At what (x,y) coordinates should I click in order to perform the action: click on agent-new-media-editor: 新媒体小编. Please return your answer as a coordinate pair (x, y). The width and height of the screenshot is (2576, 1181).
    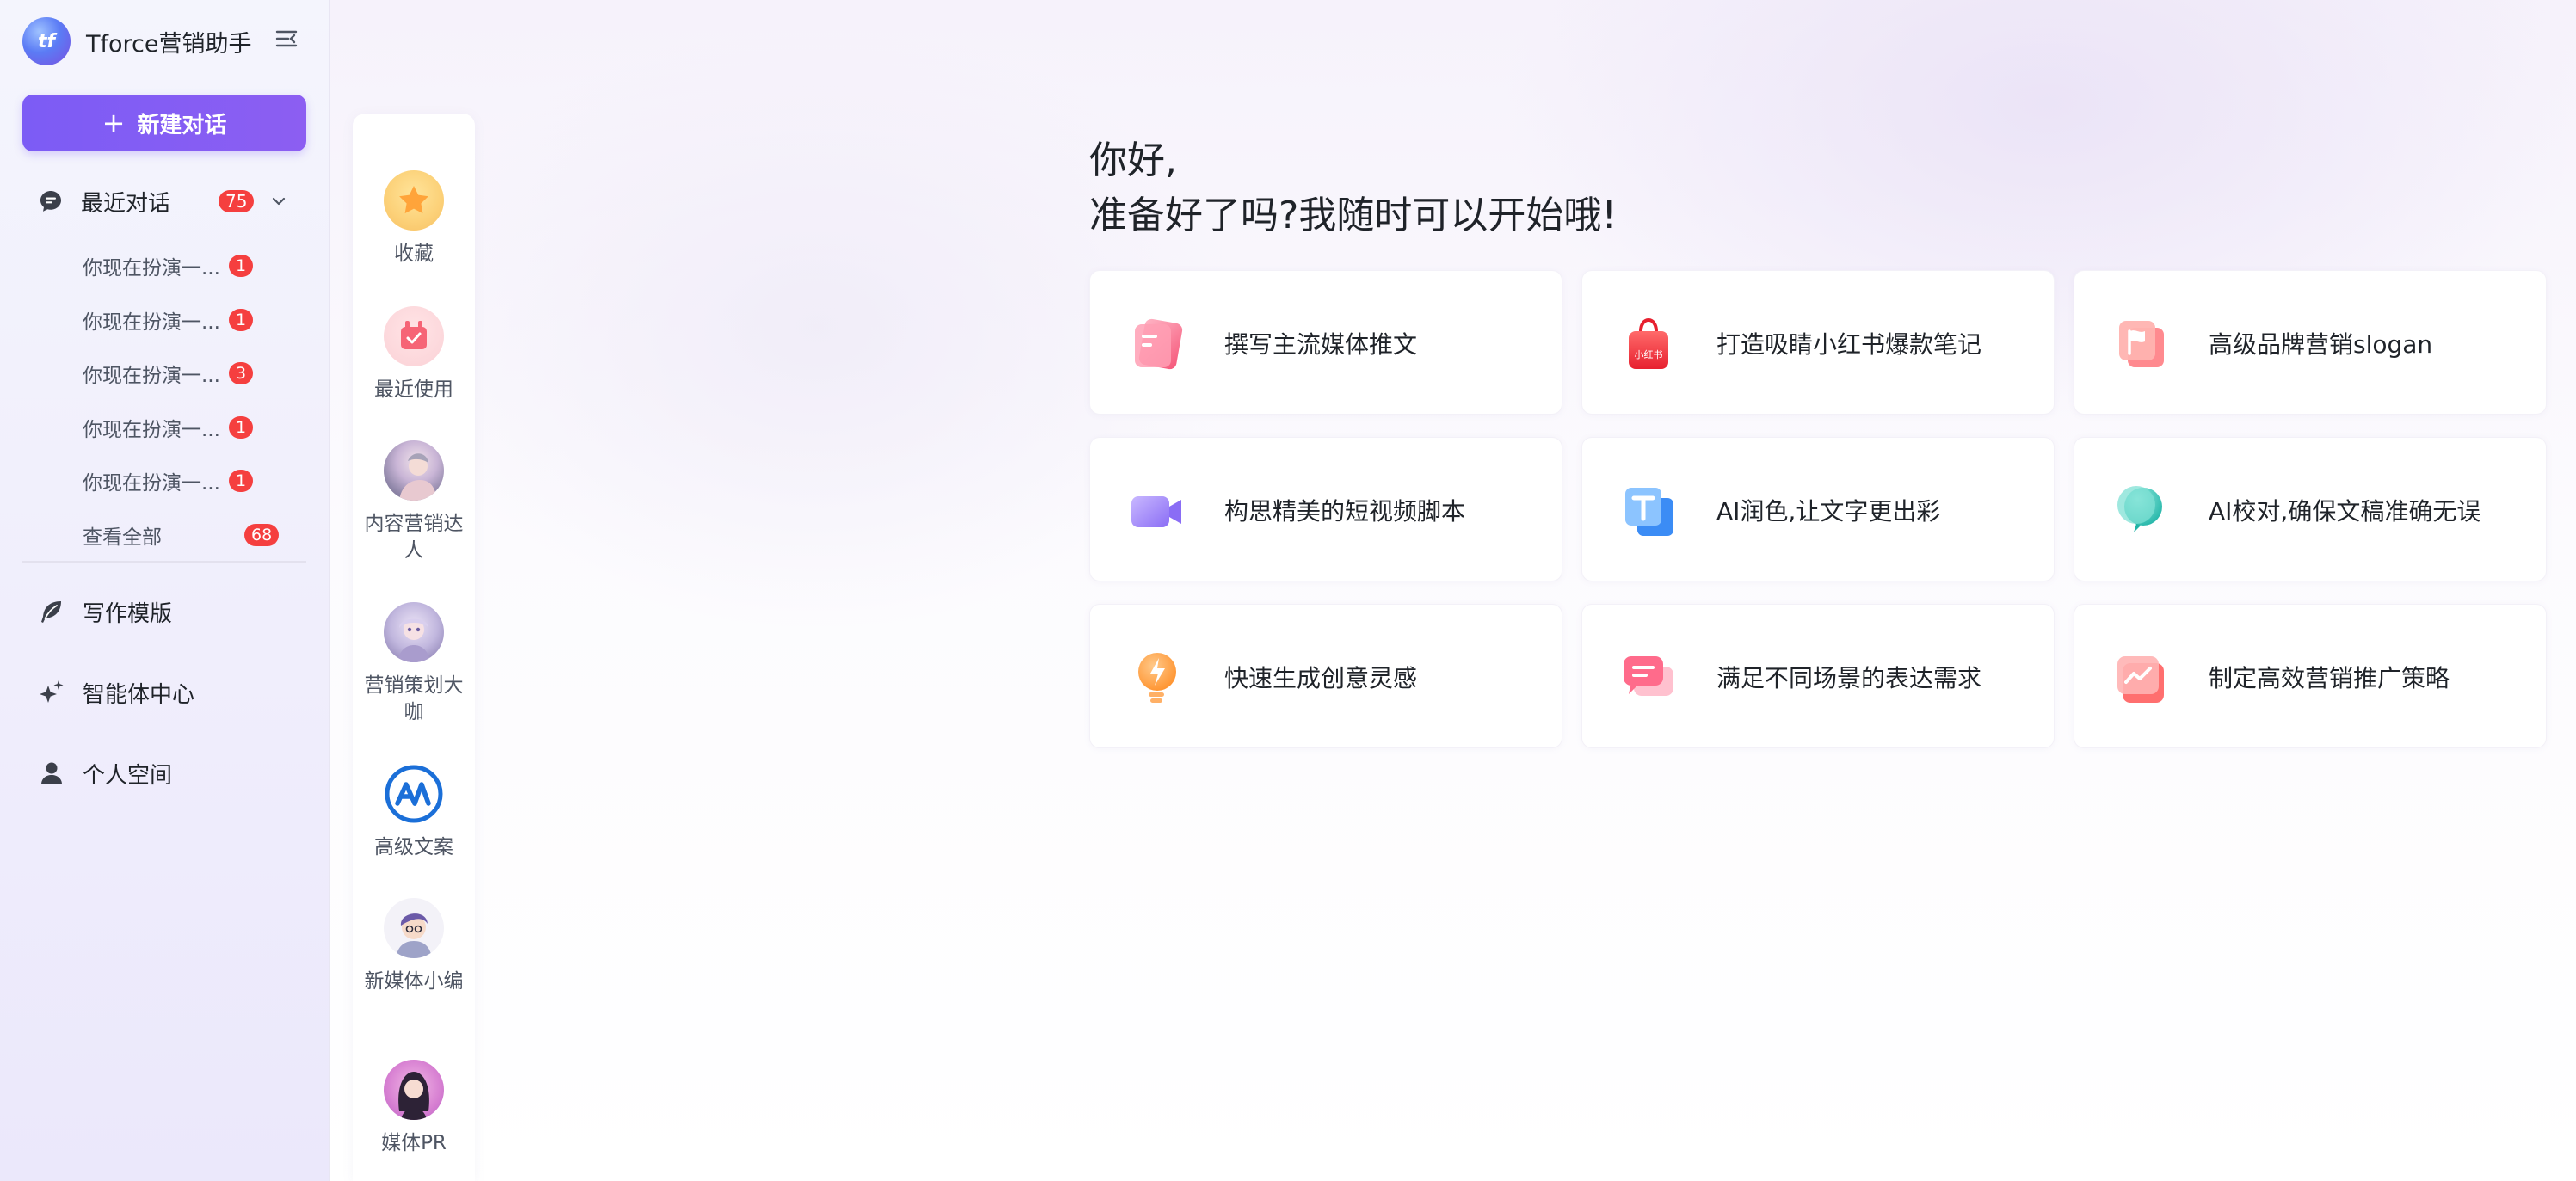
    Looking at the image, I should click on (414, 946).